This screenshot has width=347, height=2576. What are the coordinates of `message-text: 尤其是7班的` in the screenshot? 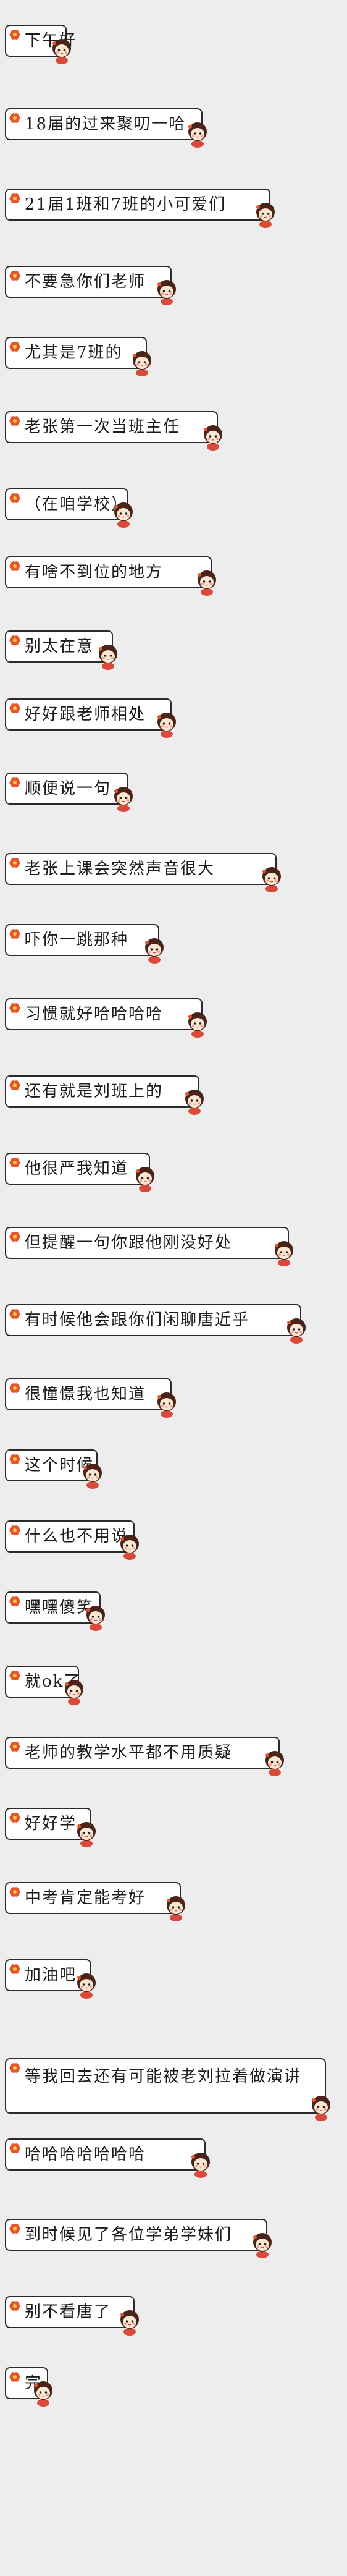 It's located at (74, 353).